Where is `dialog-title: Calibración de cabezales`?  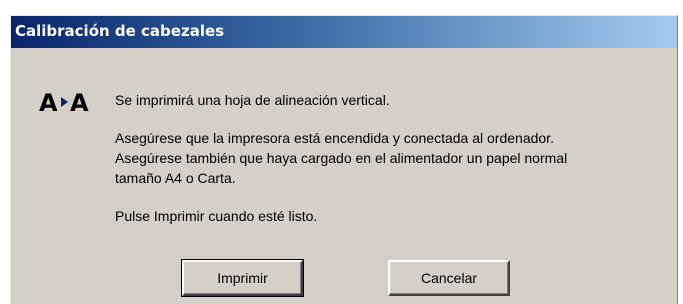 dialog-title: Calibración de cabezales is located at coordinates (120, 31).